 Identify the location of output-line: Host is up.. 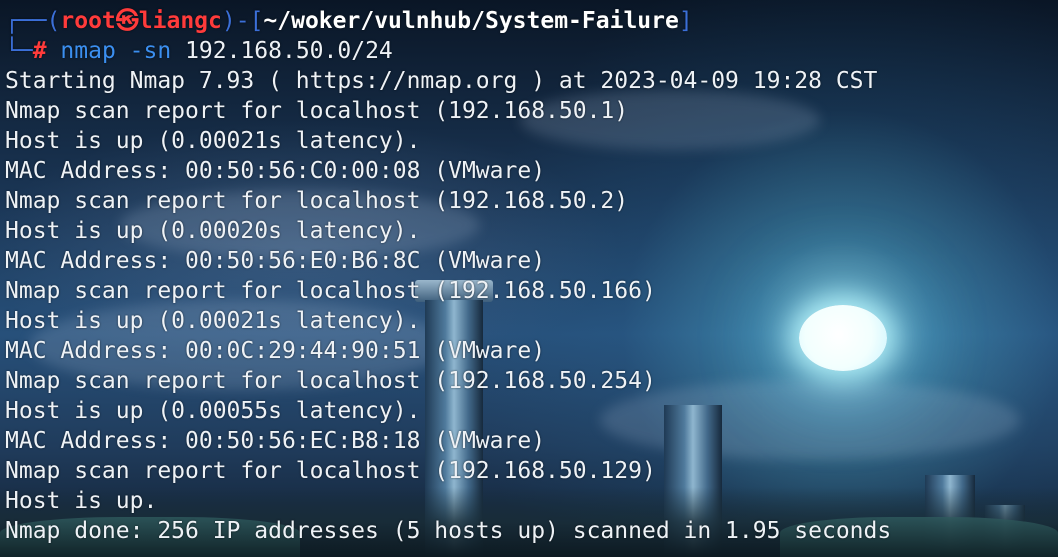
(81, 501).